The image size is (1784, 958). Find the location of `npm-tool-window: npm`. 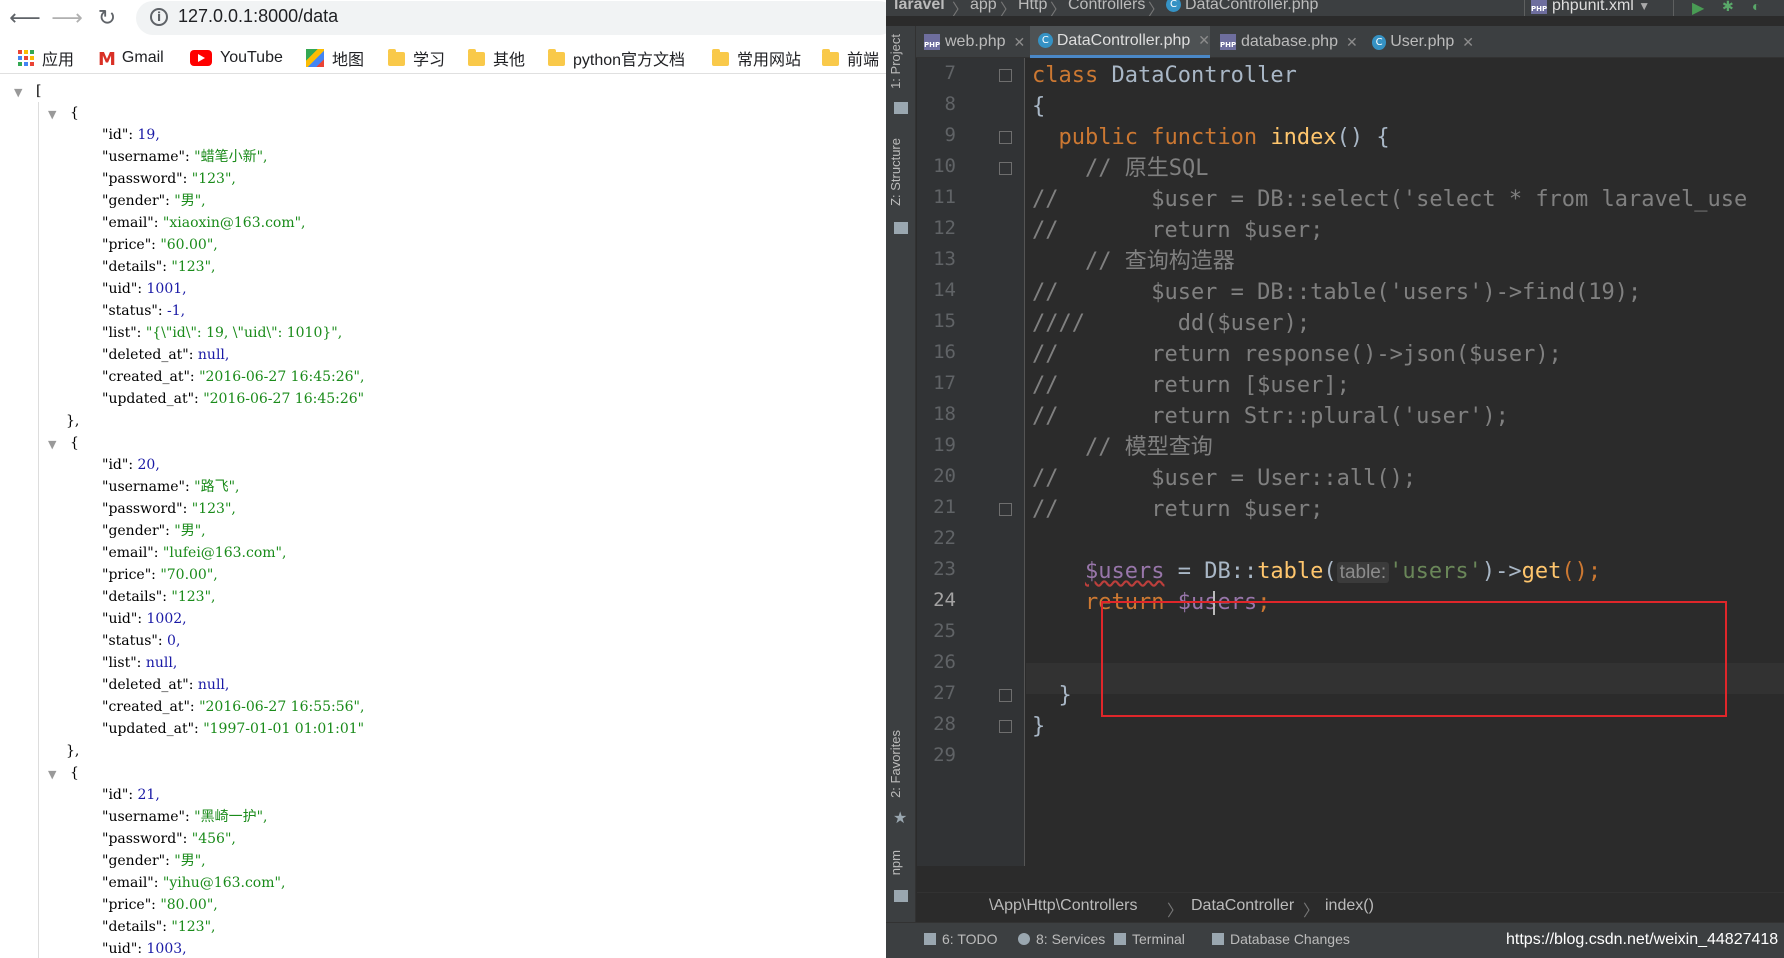

npm-tool-window: npm is located at coordinates (895, 862).